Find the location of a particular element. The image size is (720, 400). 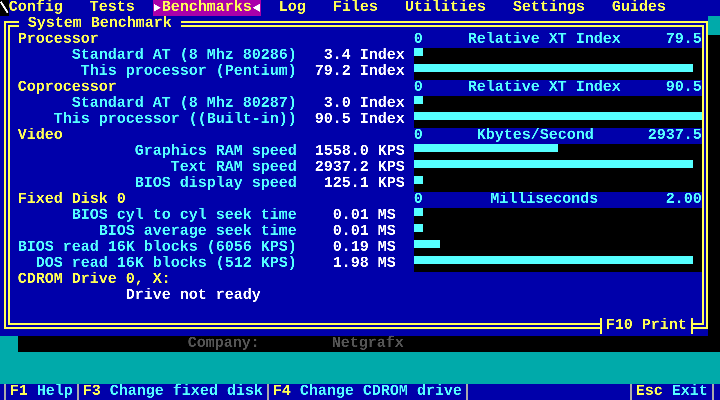

menu-item: Config is located at coordinates (40, 8).